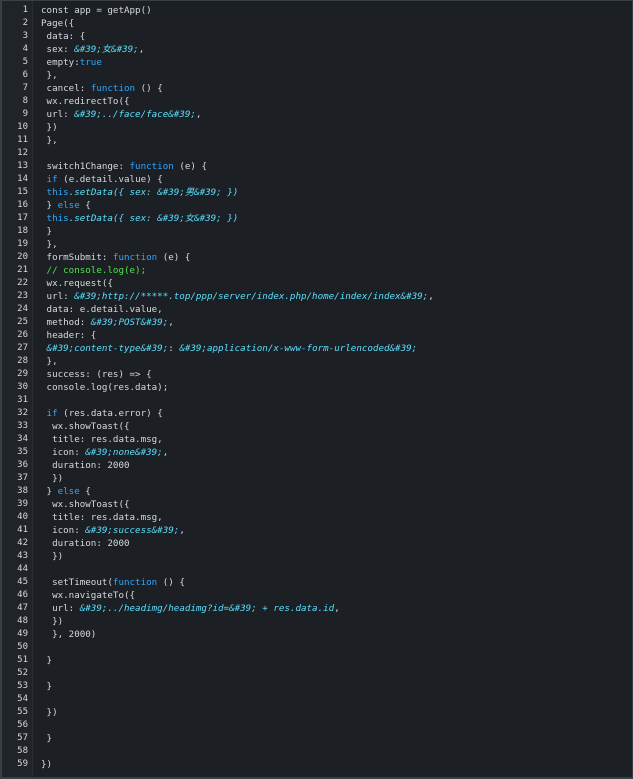  What do you see at coordinates (332, 595) in the screenshot?
I see `code-line: wx.navigateTo({` at bounding box center [332, 595].